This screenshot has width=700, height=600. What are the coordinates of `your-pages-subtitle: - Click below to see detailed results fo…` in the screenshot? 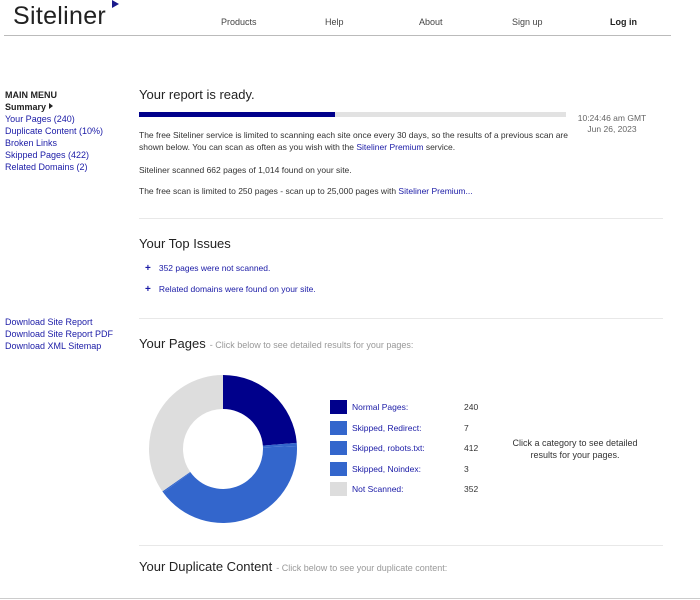 It's located at (311, 345).